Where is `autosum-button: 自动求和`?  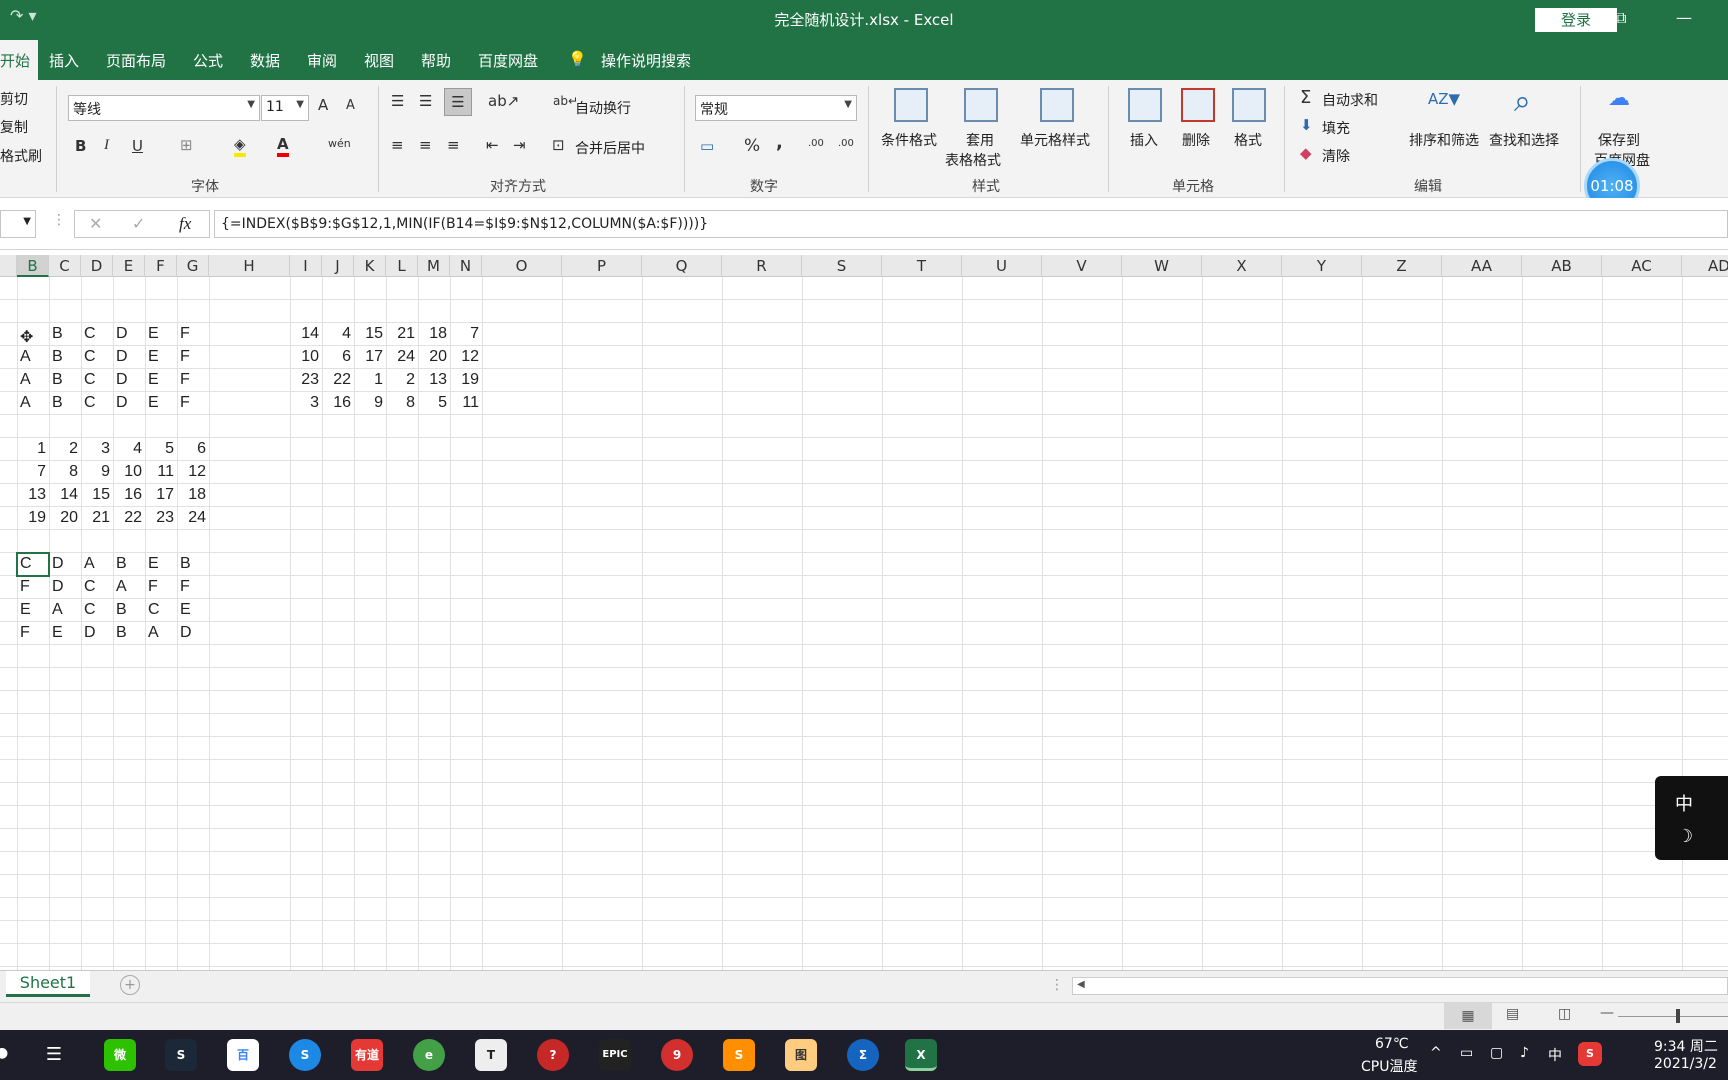 autosum-button: 自动求和 is located at coordinates (1350, 100).